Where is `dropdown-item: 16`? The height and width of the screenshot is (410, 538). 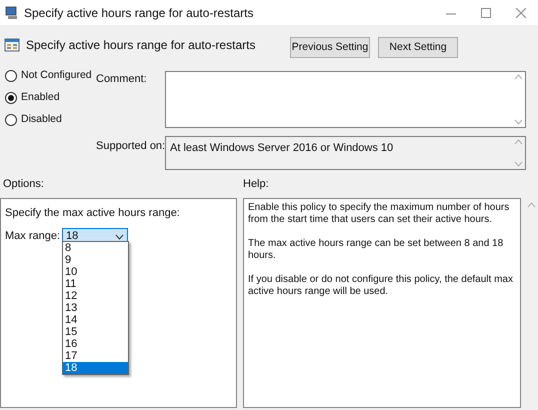
dropdown-item: 16 is located at coordinates (95, 344).